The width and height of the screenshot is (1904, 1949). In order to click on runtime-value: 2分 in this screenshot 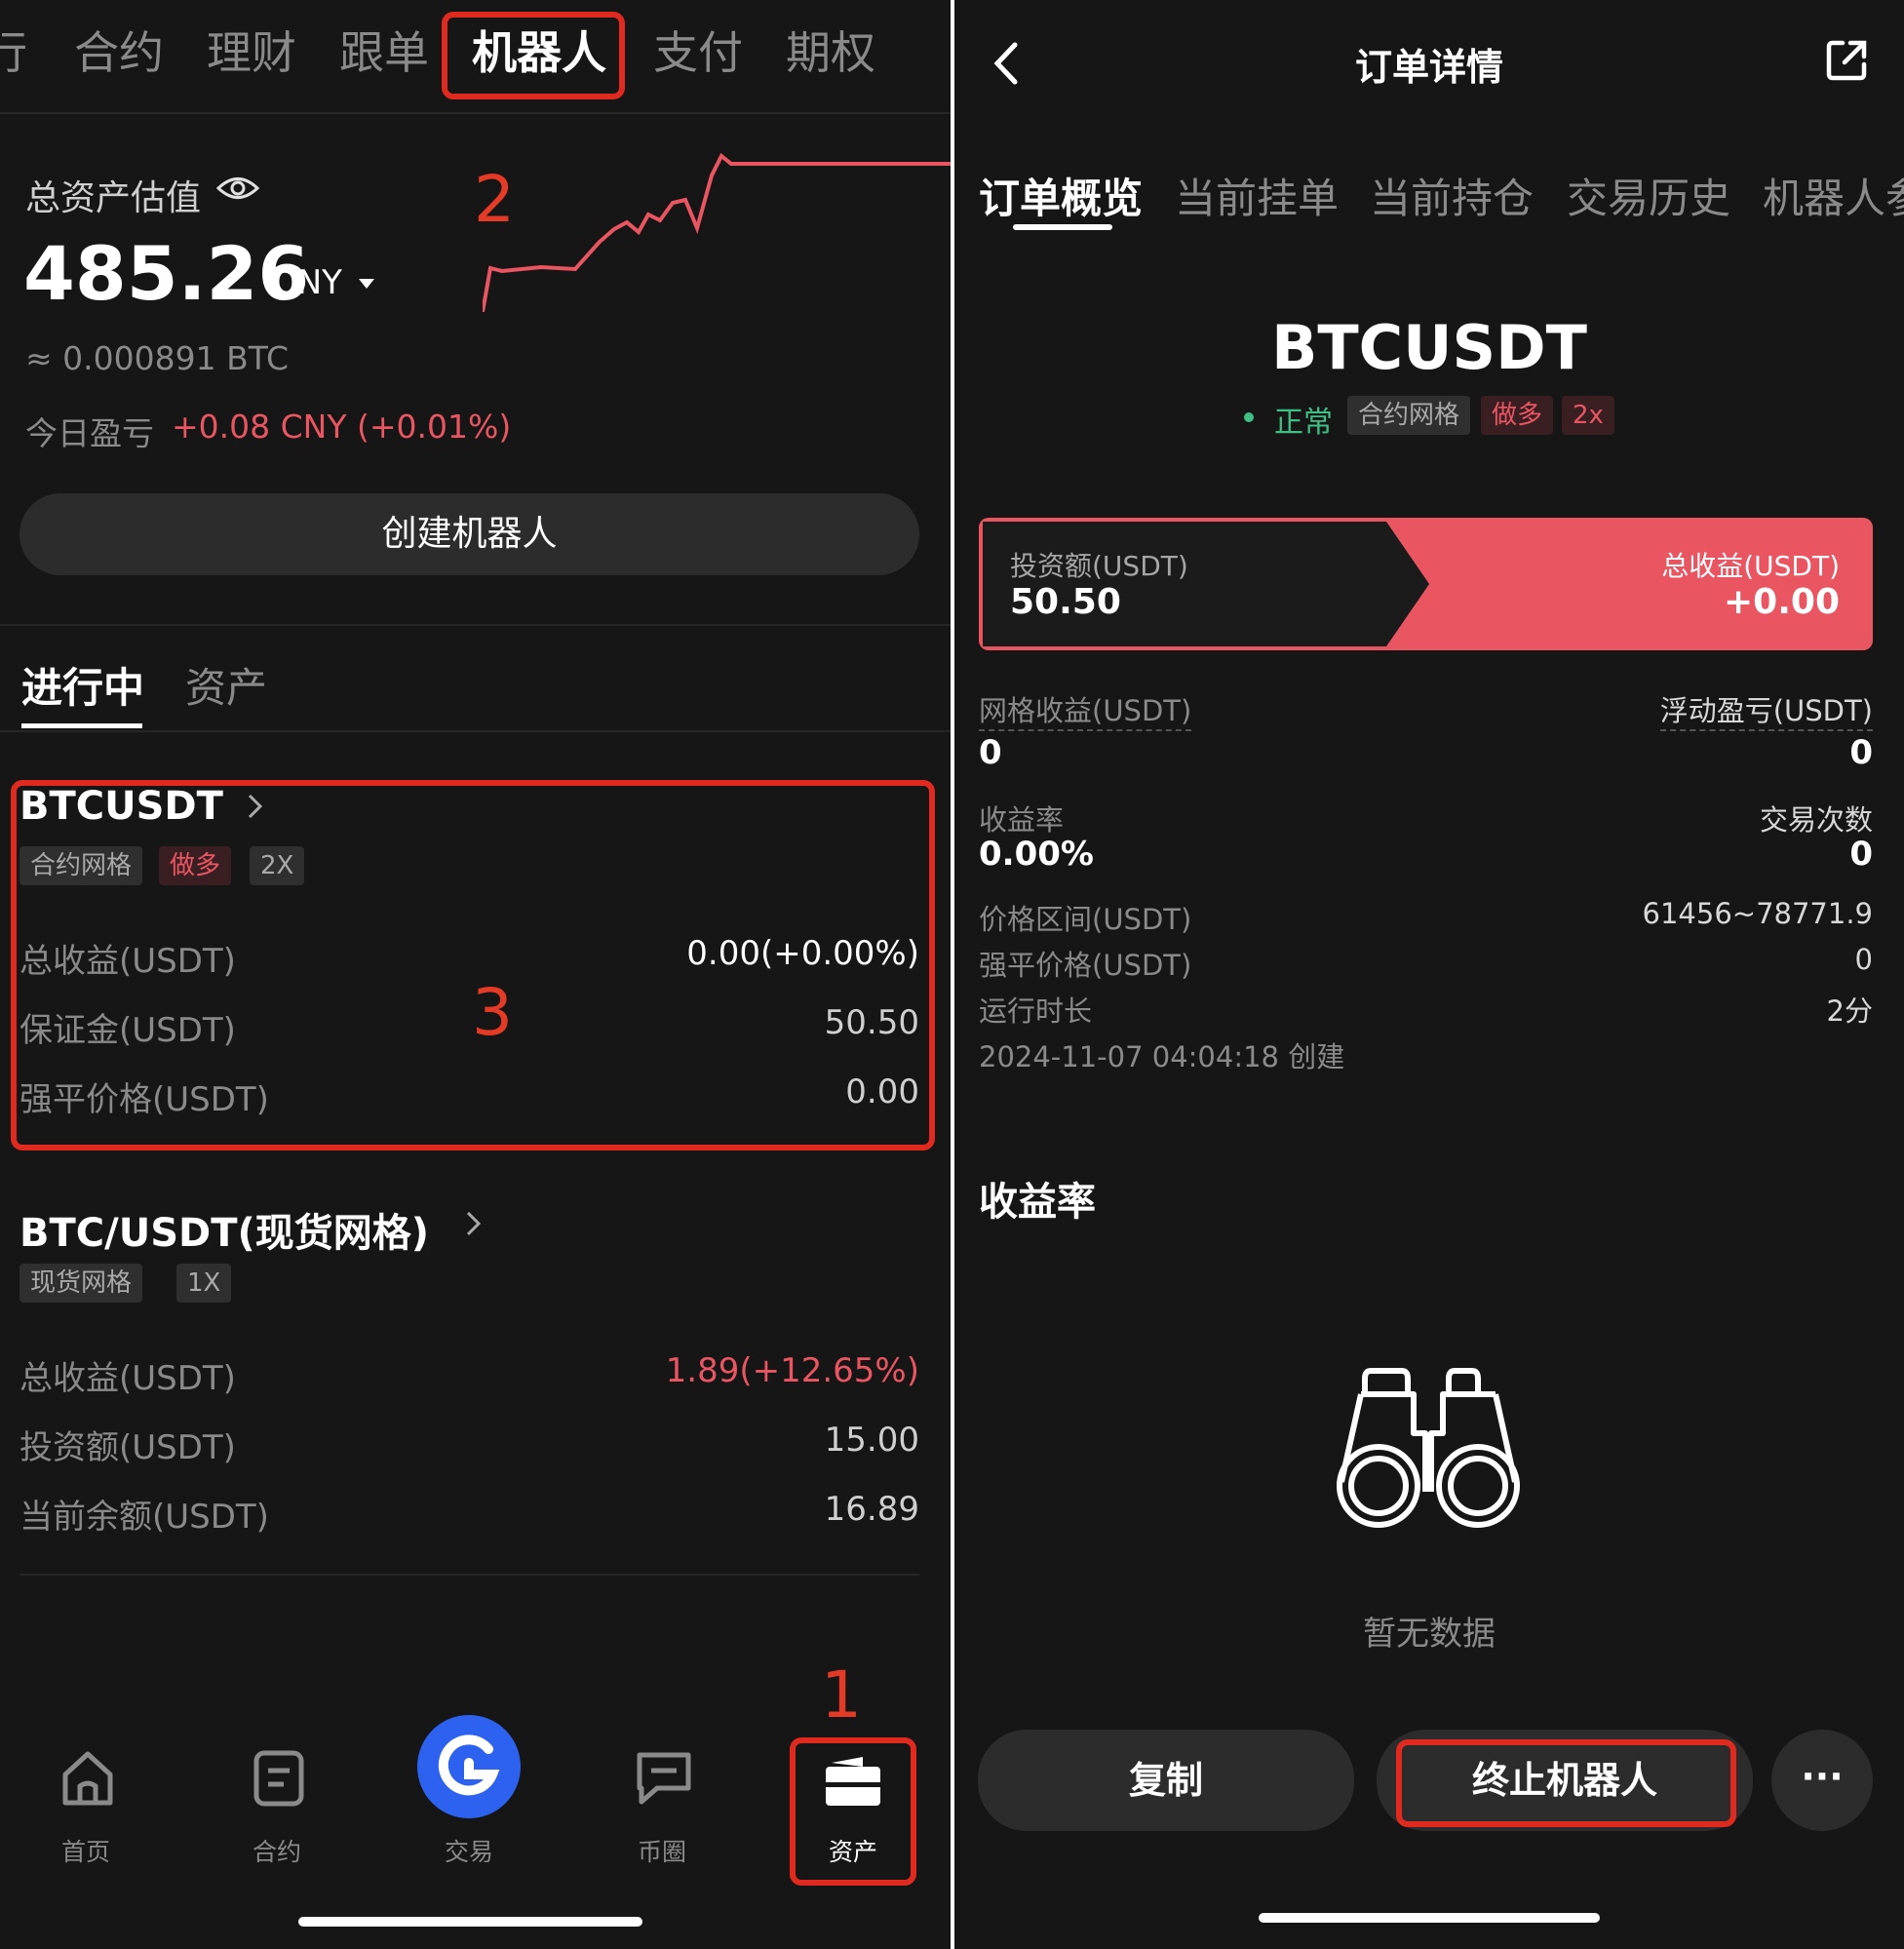, I will do `click(1849, 1011)`.